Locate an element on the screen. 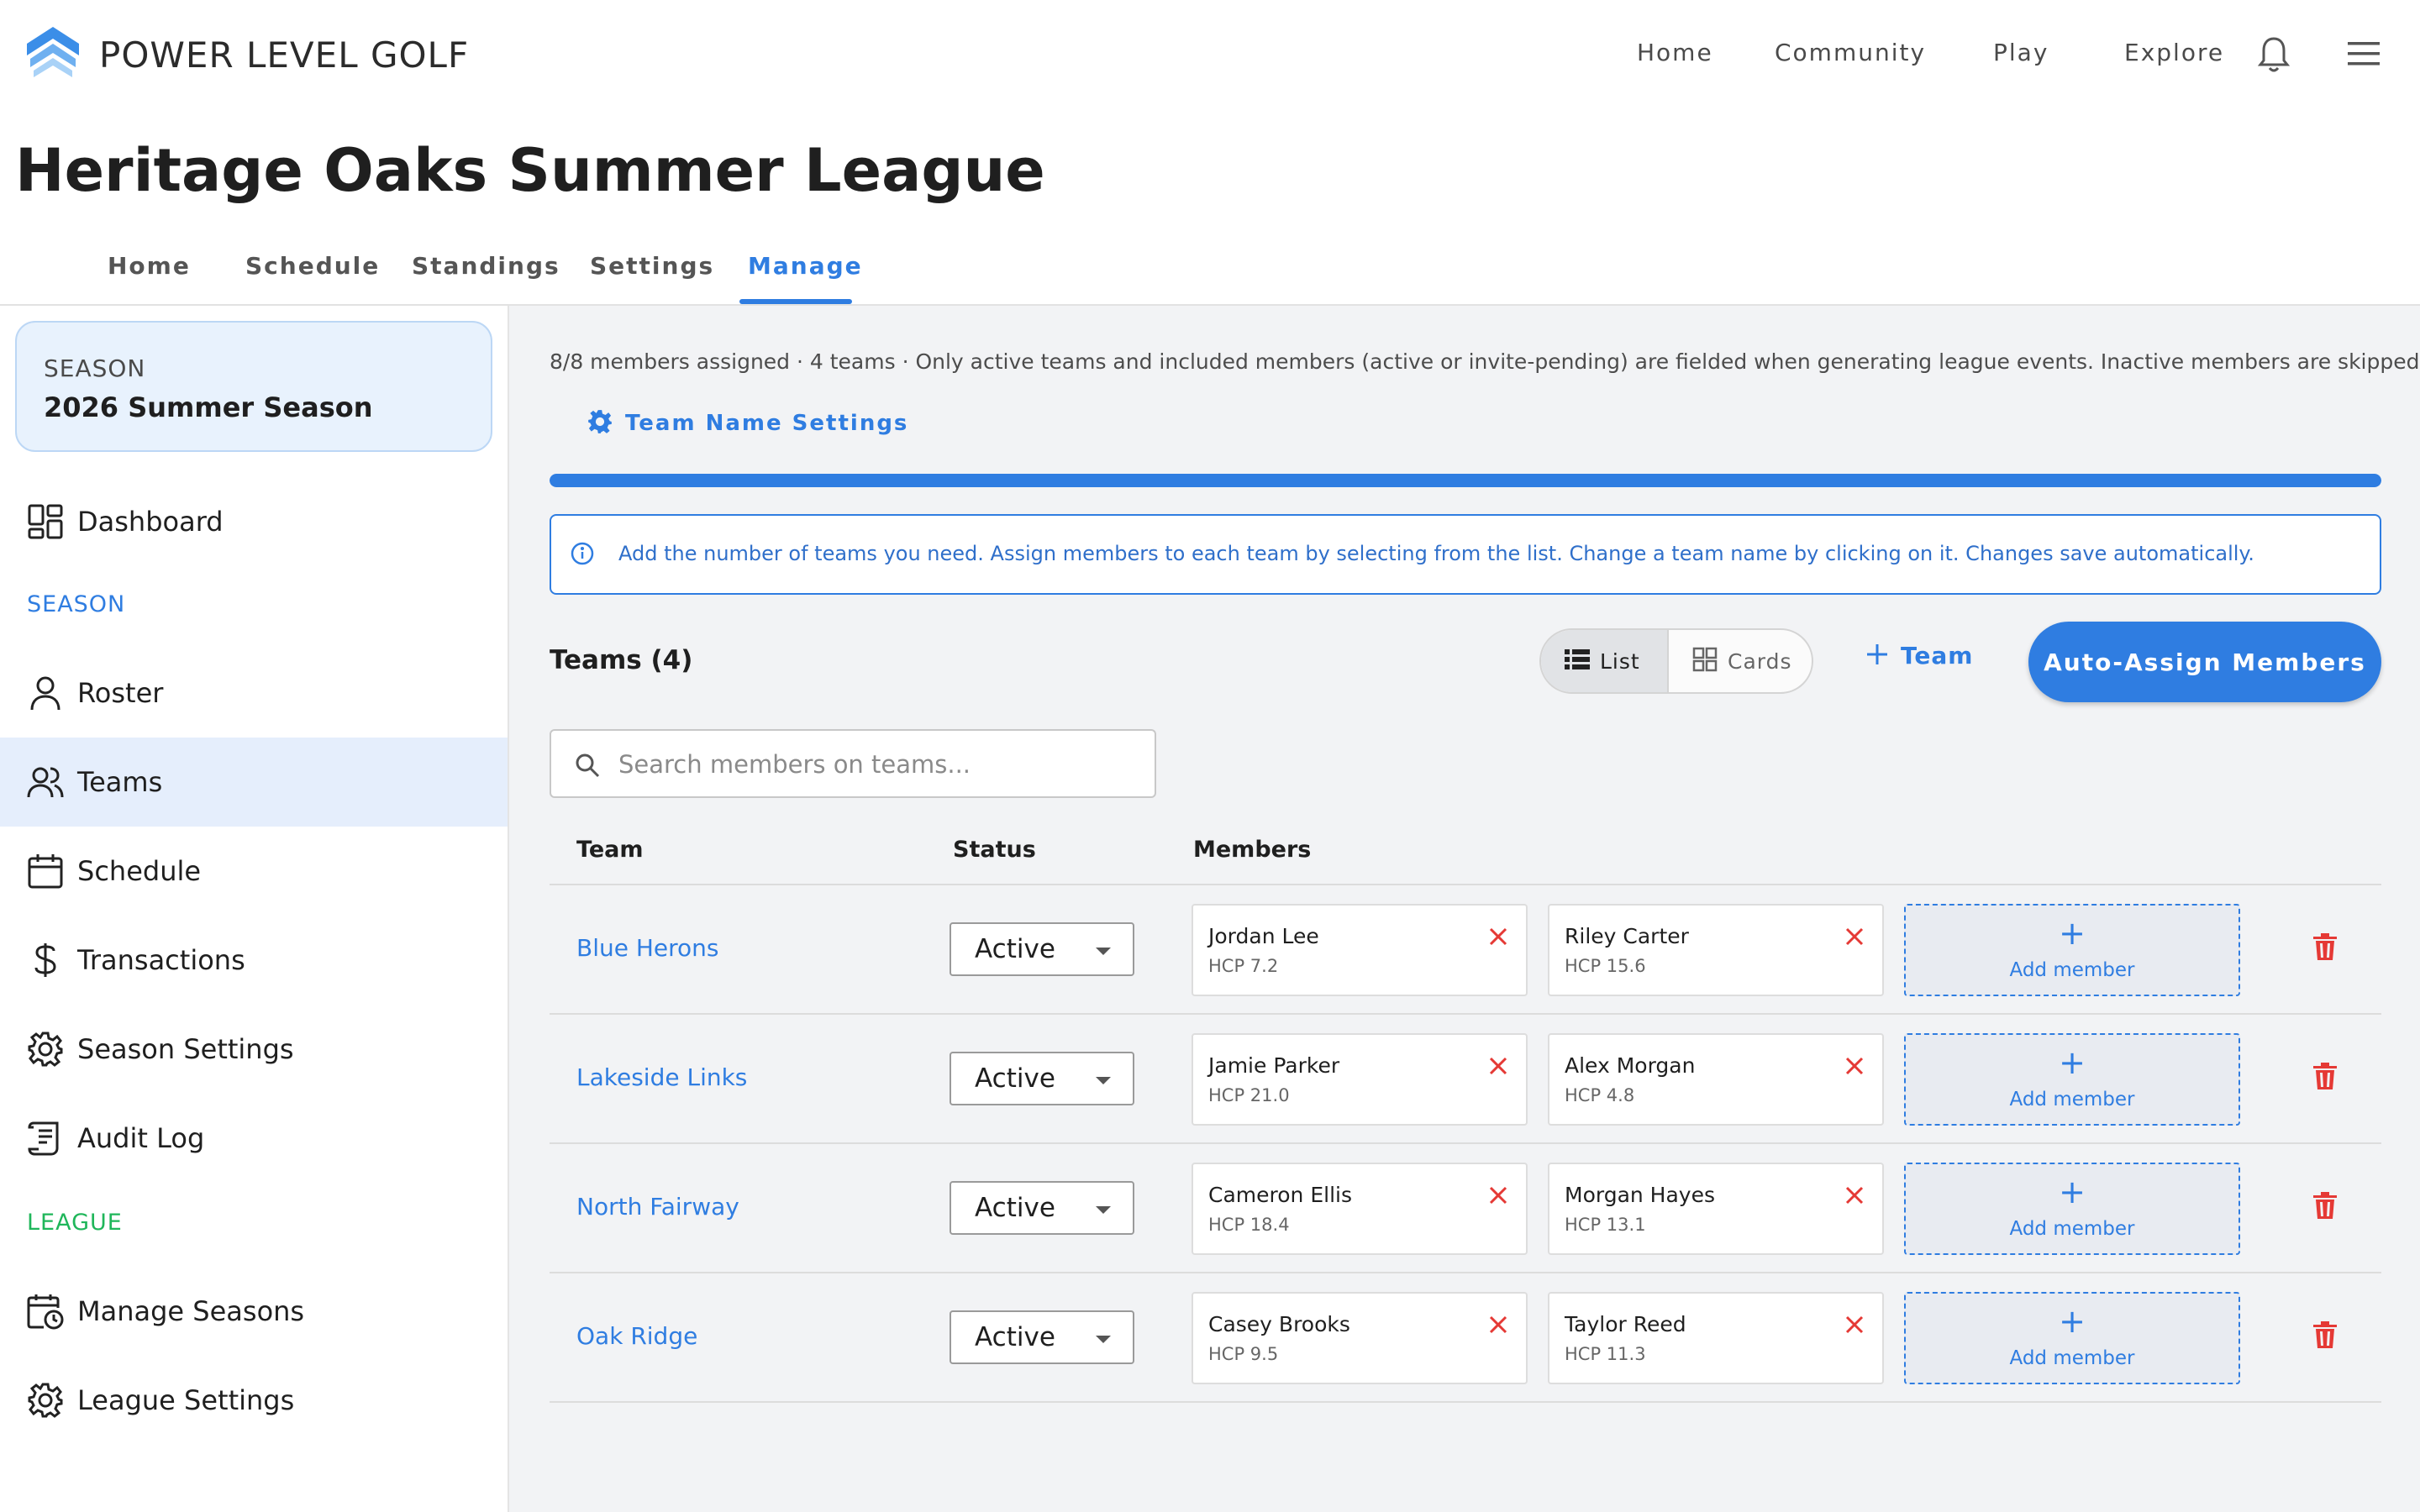 This screenshot has height=1512, width=2420. brand-name: POWER LEVEL GOLF is located at coordinates (284, 55).